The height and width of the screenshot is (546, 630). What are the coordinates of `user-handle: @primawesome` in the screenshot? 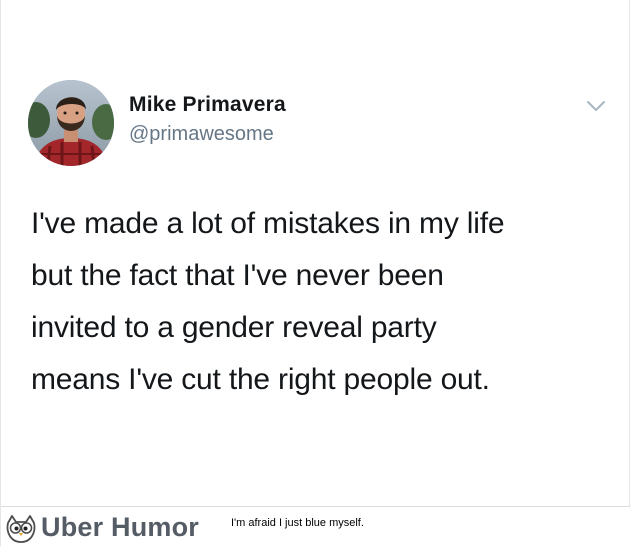 It's located at (207, 134).